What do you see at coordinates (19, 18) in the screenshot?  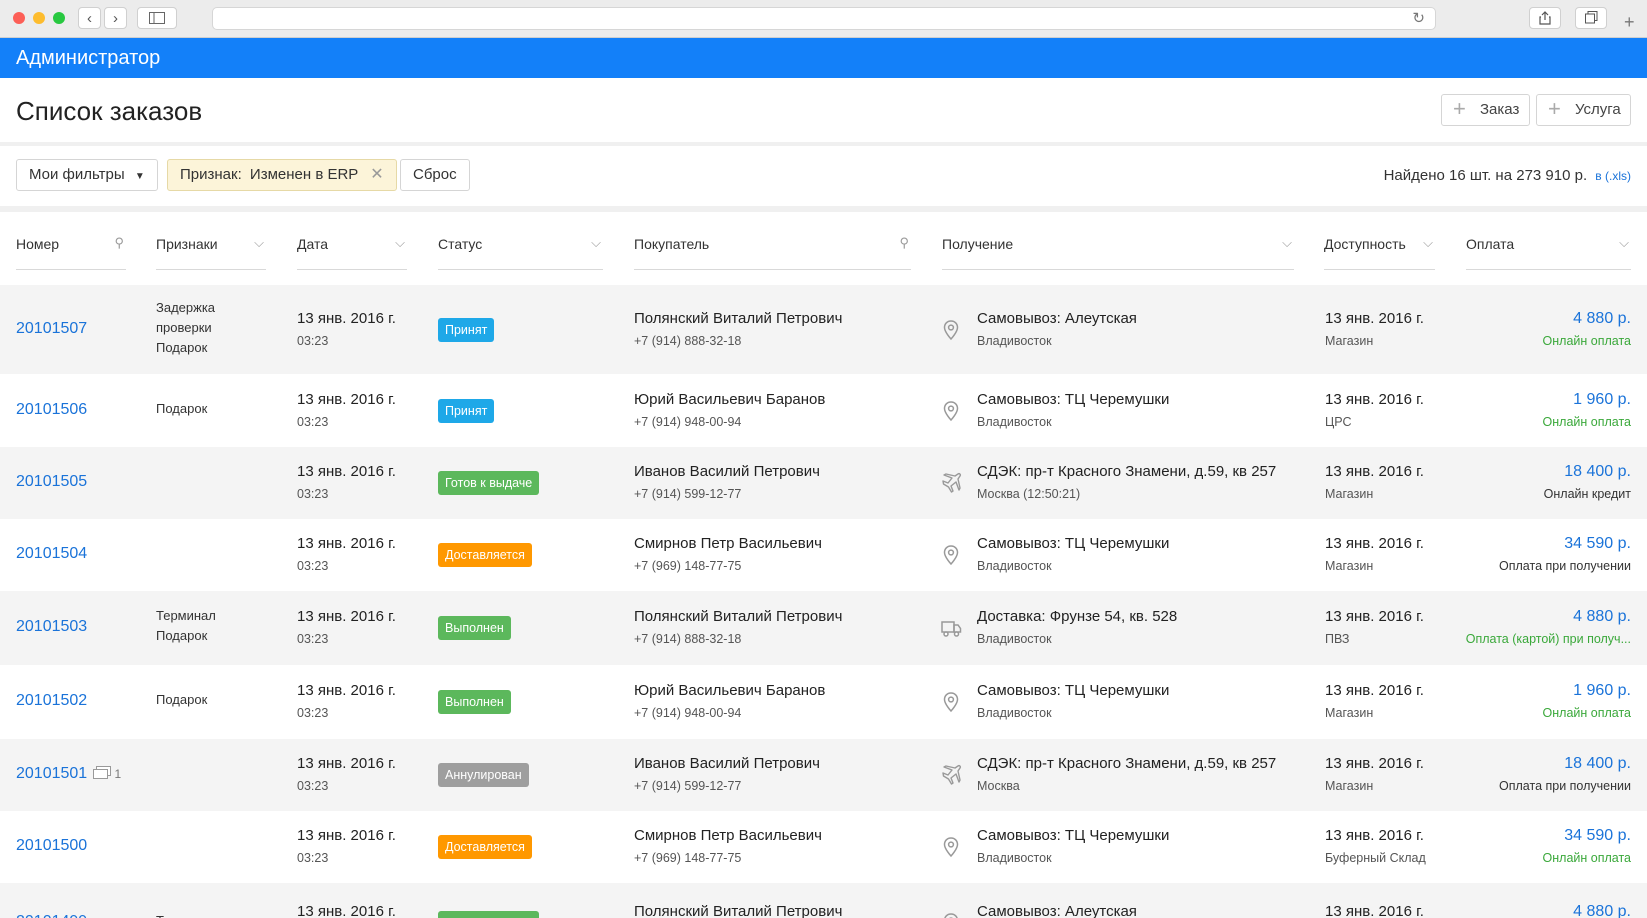 I see `close-window-button` at bounding box center [19, 18].